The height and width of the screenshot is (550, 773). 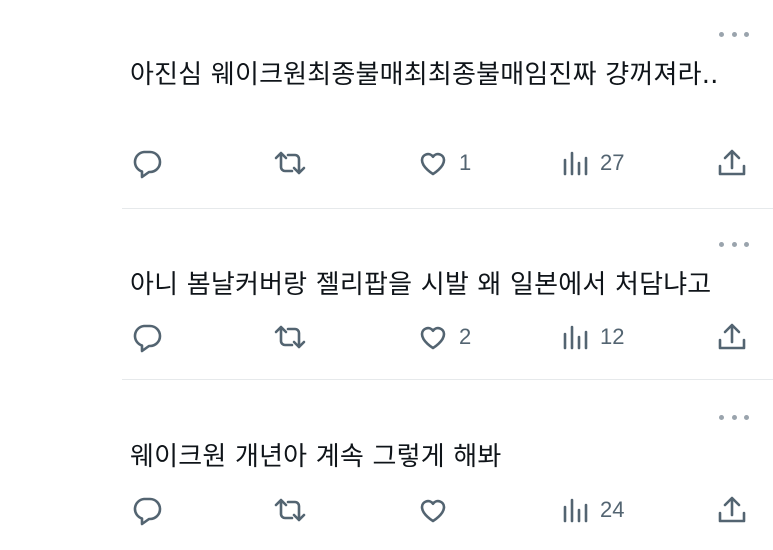 What do you see at coordinates (612, 509) in the screenshot?
I see `views-count: 24` at bounding box center [612, 509].